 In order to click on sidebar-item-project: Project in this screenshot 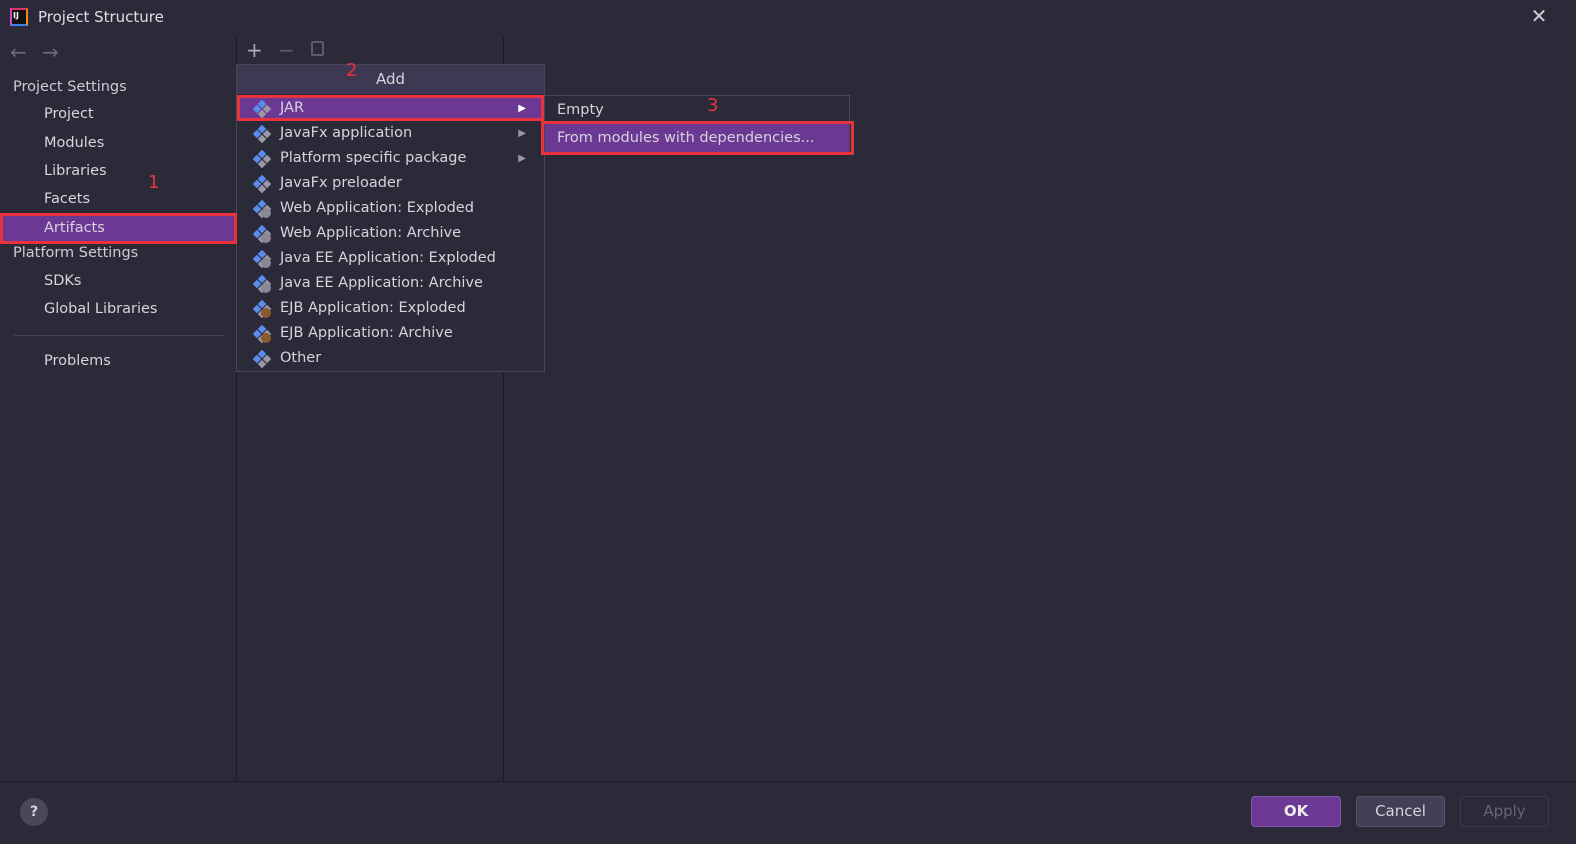, I will do `click(118, 114)`.